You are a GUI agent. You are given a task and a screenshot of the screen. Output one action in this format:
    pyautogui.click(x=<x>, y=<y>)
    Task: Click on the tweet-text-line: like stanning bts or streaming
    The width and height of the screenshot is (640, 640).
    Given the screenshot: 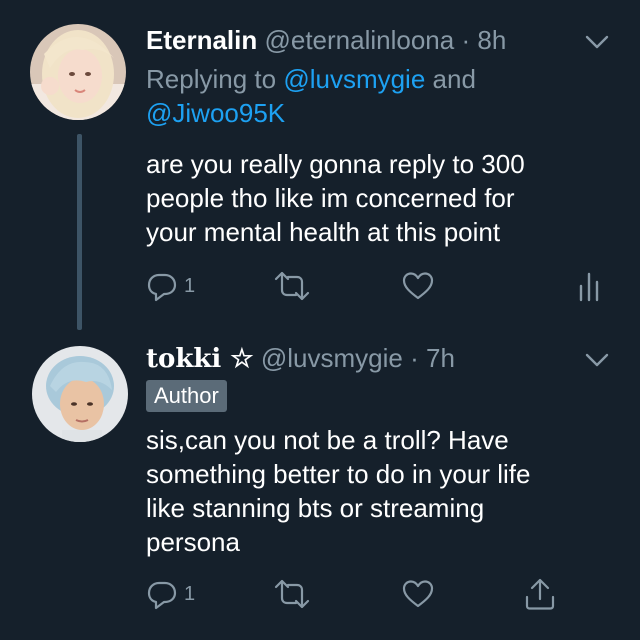 What is the action you would take?
    pyautogui.click(x=315, y=508)
    